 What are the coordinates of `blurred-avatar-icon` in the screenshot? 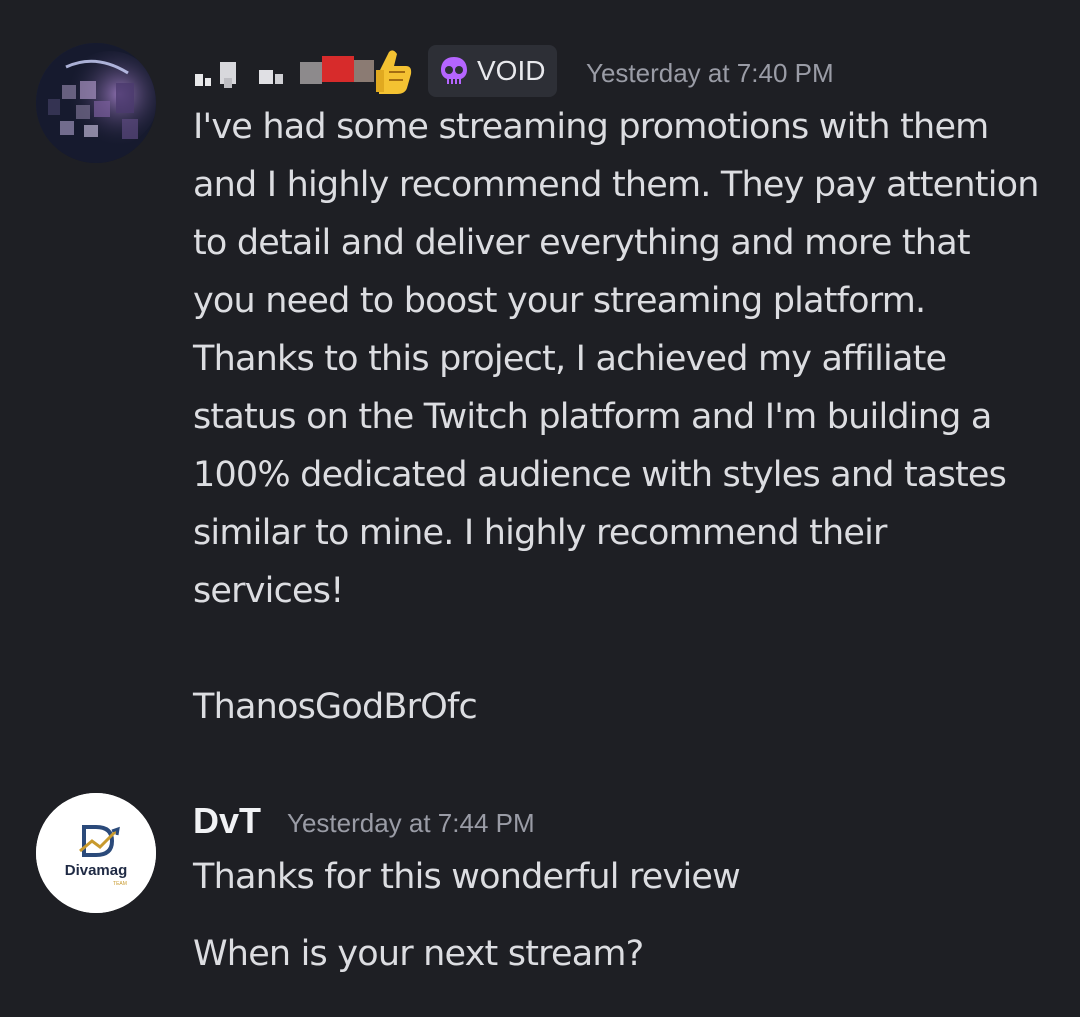 It's located at (96, 103).